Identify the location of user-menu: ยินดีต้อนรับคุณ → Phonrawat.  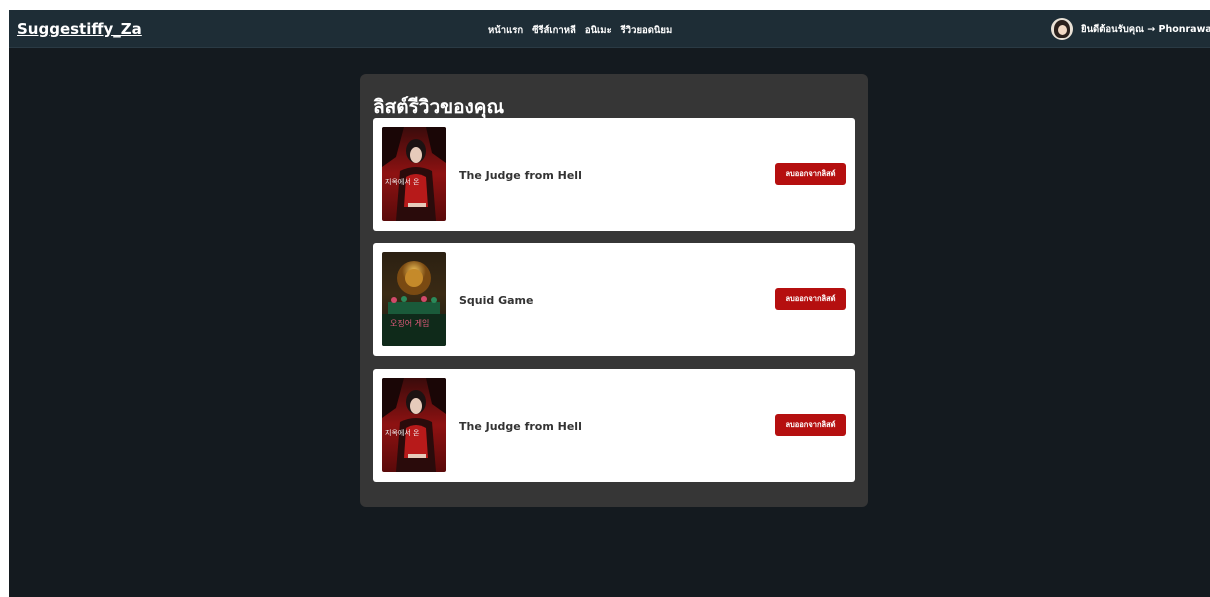
(1130, 29).